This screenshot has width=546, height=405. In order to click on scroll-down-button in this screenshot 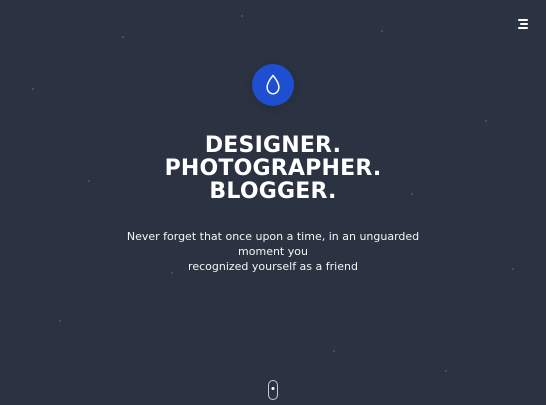, I will do `click(273, 390)`.